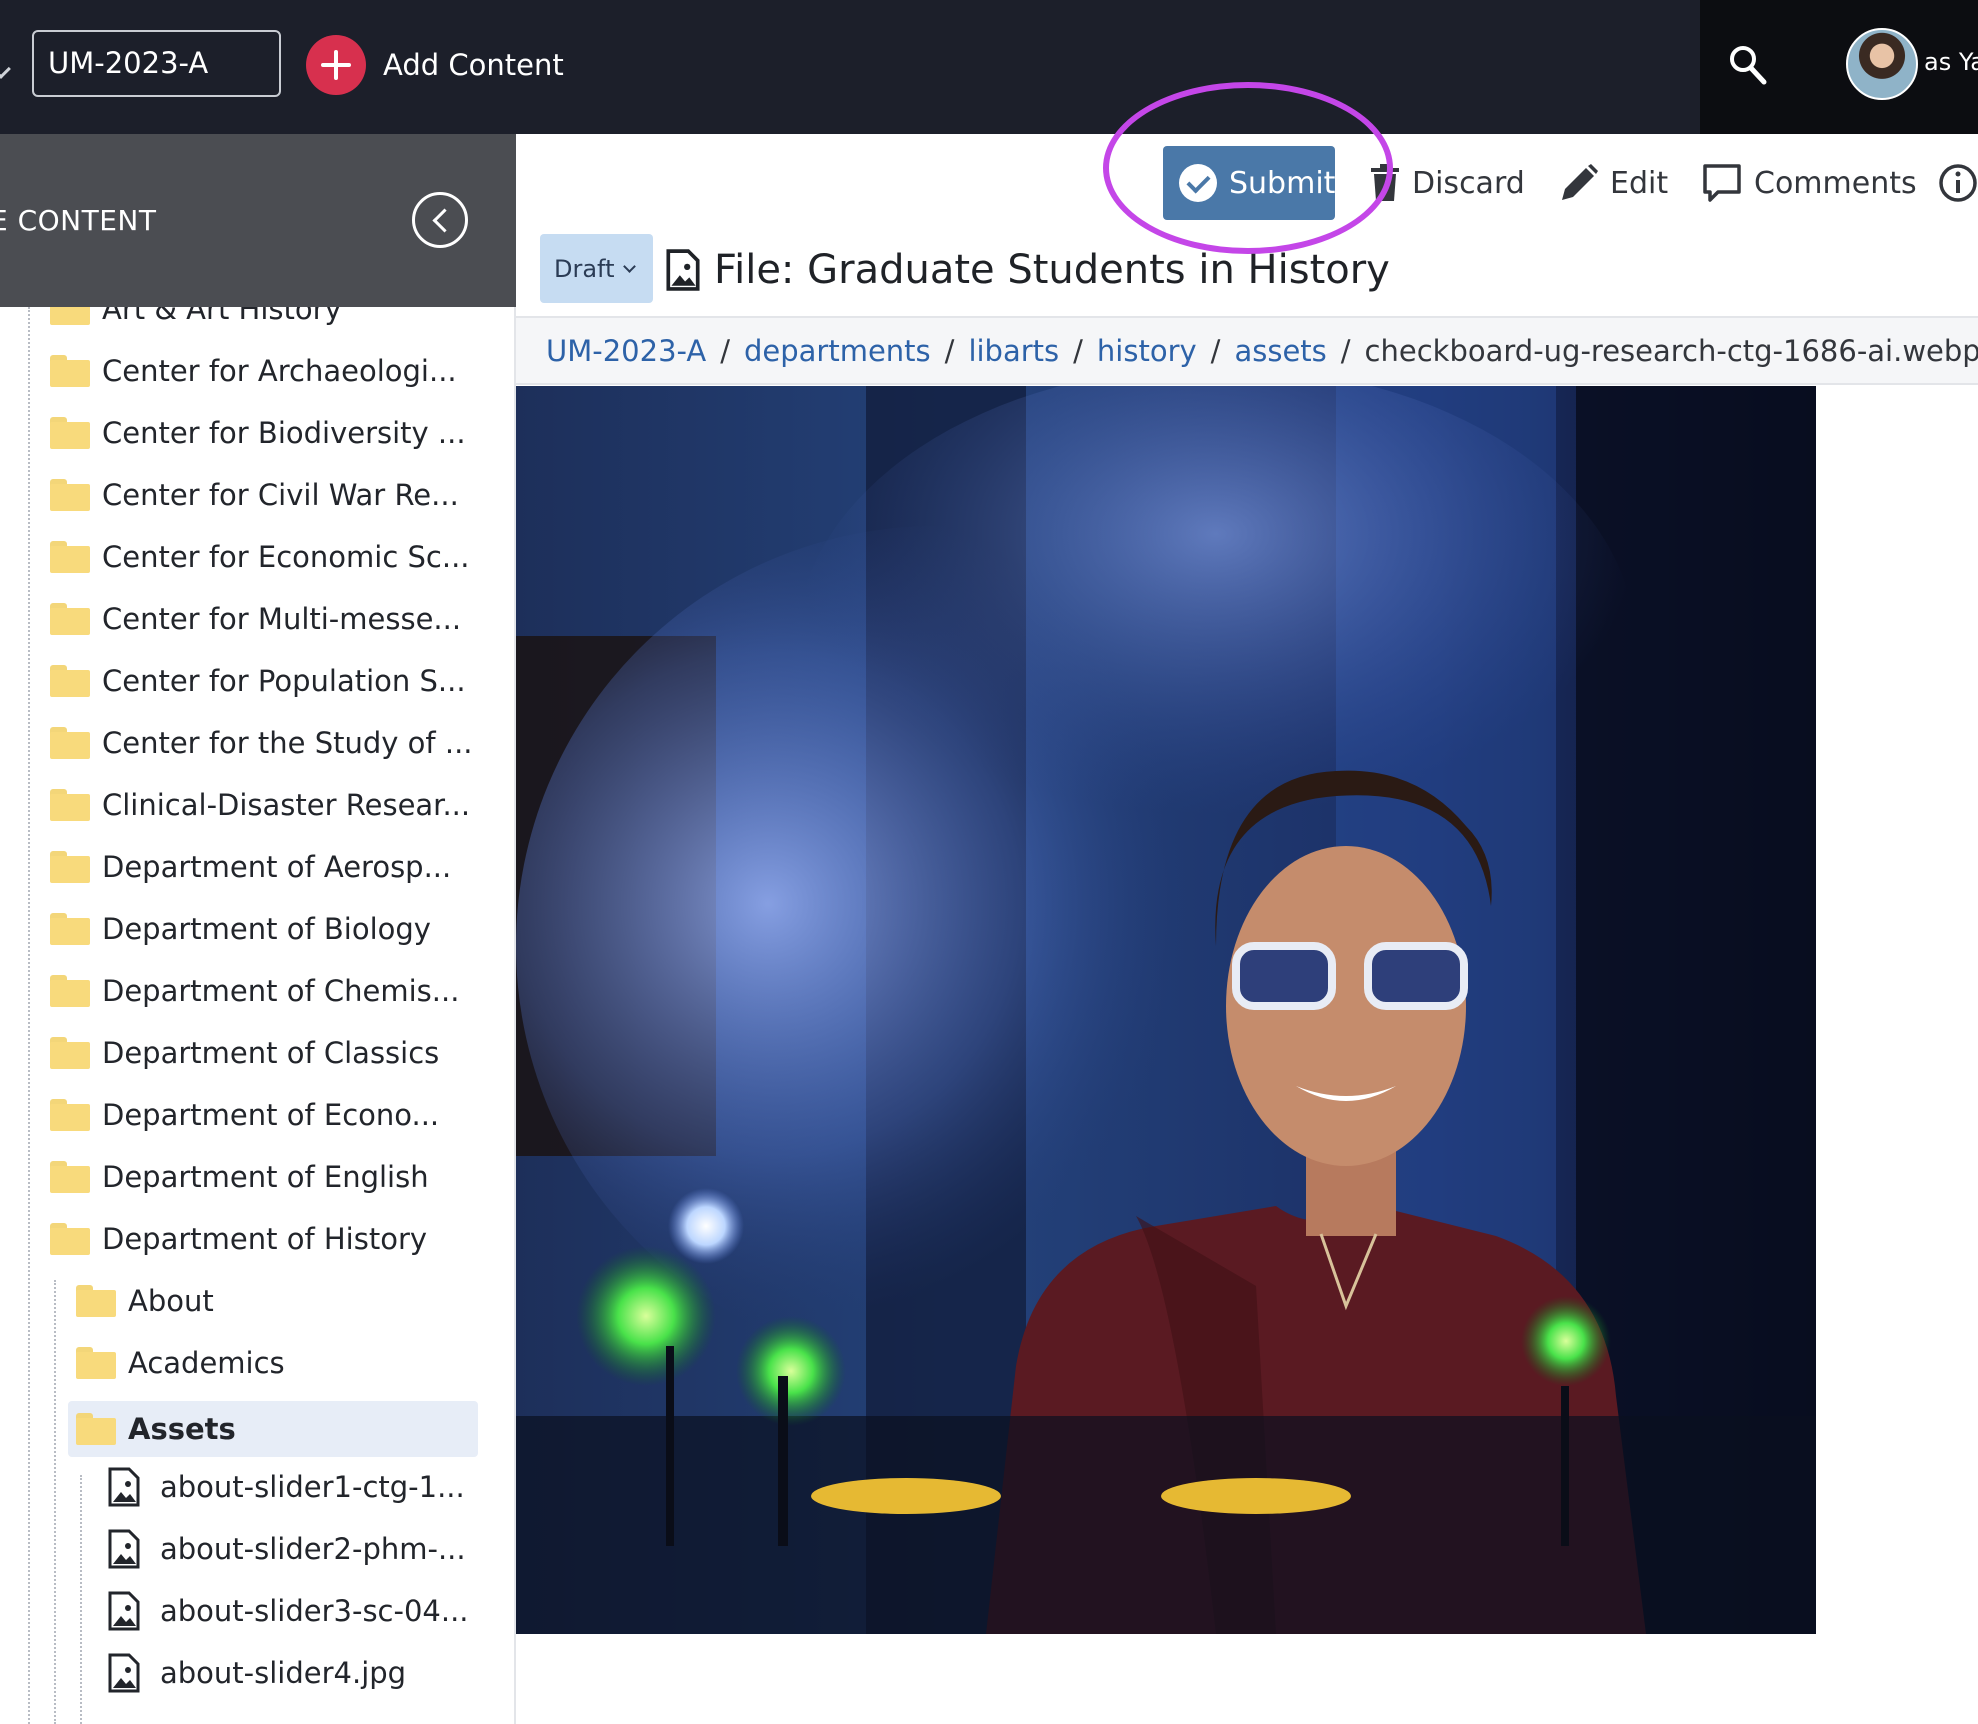 The width and height of the screenshot is (1978, 1724). I want to click on comment-icon, so click(1722, 183).